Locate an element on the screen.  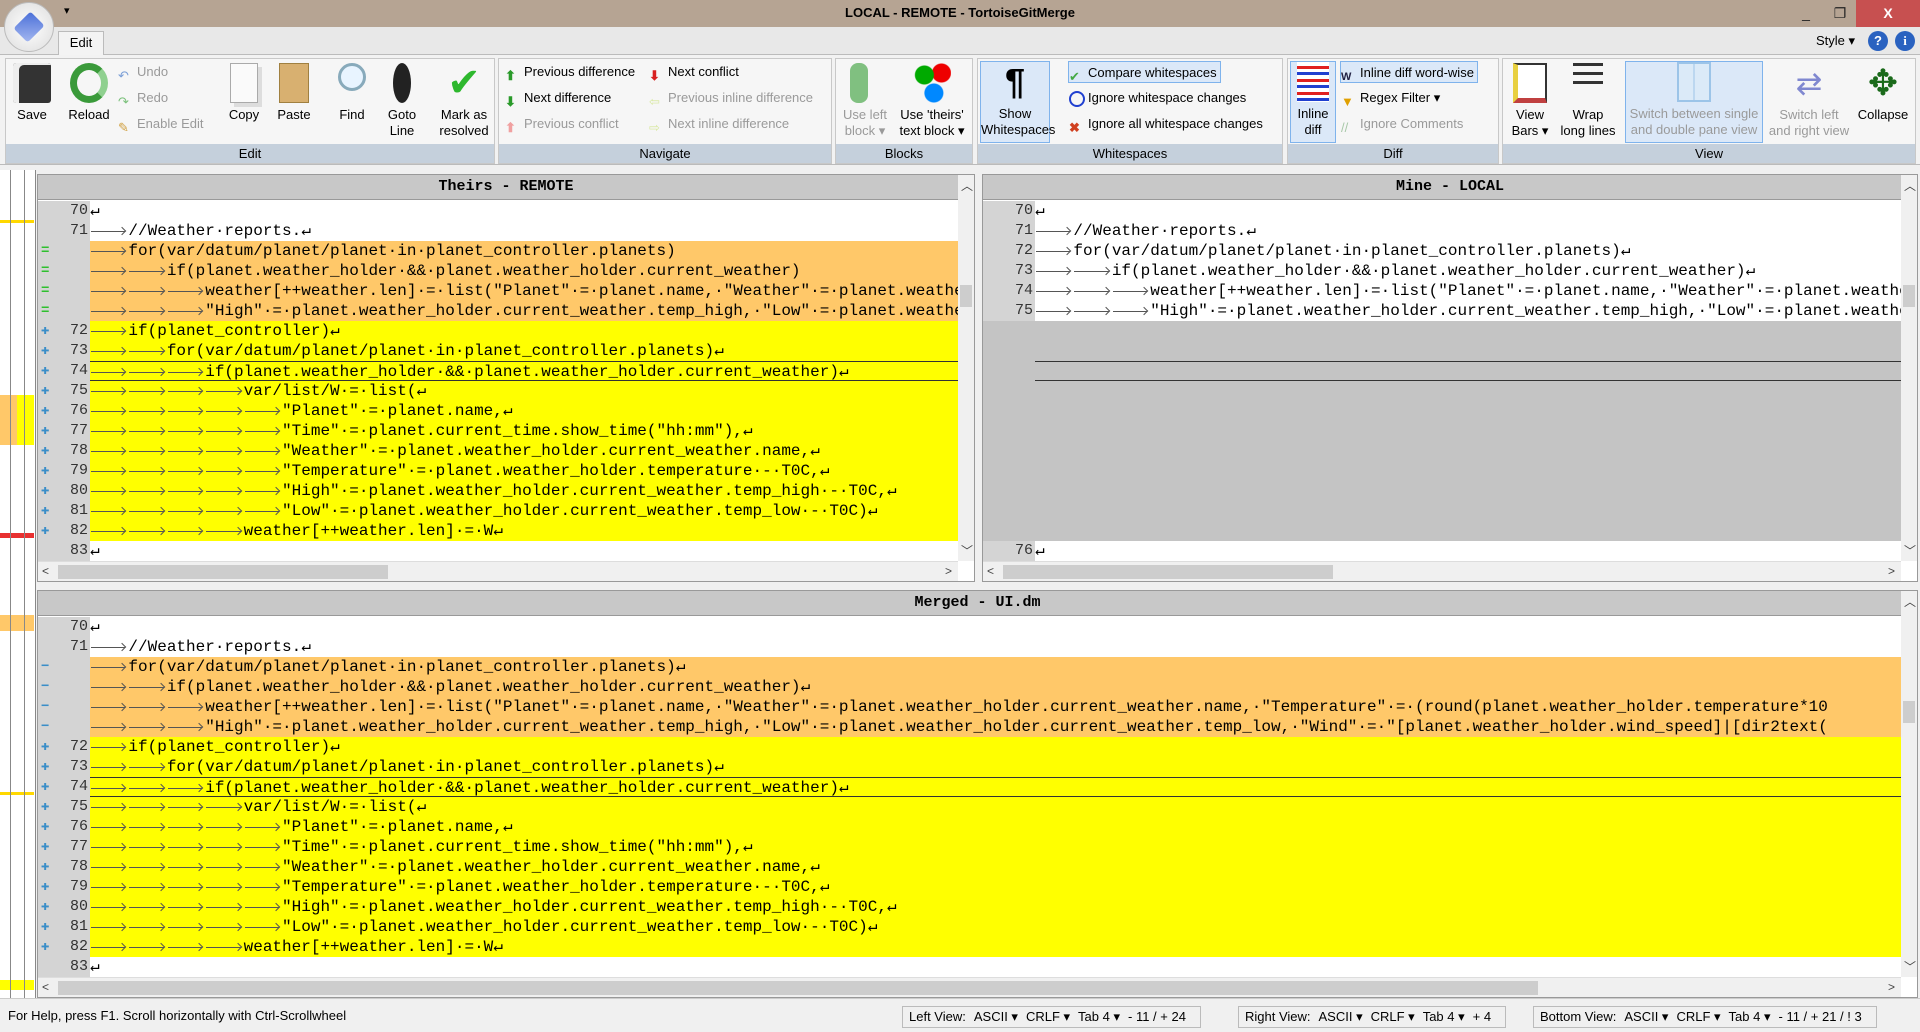
previous-inline-difference-button: ⇦ Previous inline difference is located at coordinates (731, 98).